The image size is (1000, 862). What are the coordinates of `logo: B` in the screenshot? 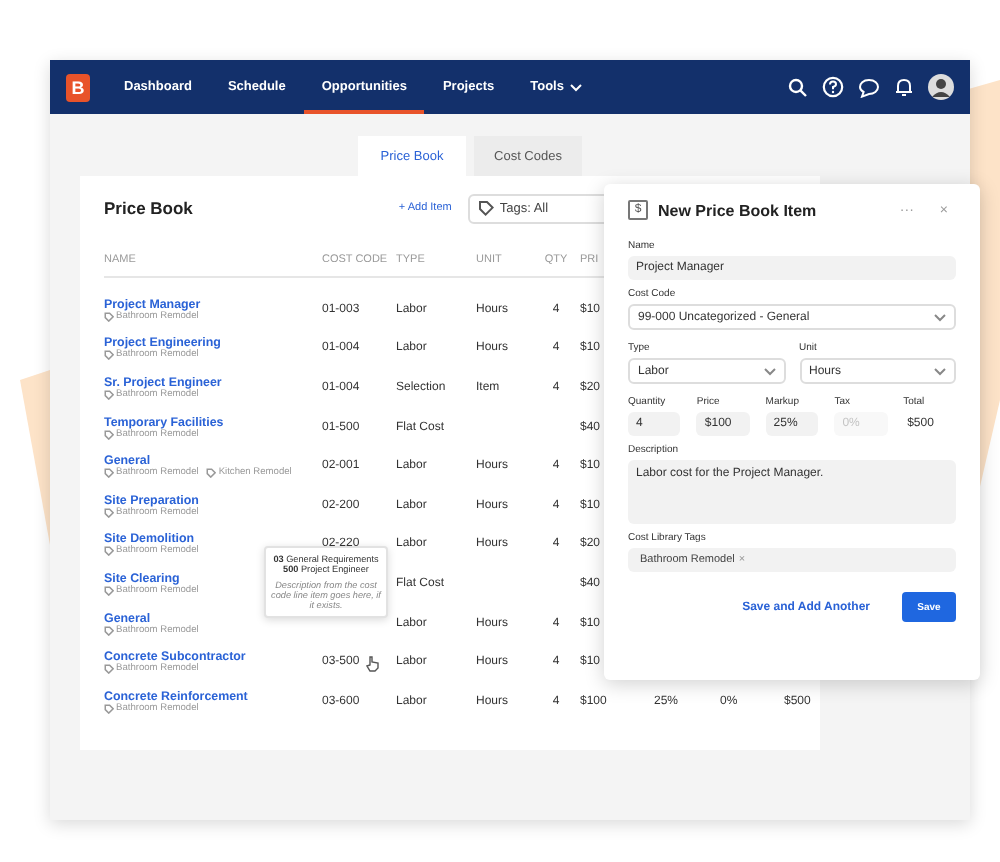 It's located at (78, 87).